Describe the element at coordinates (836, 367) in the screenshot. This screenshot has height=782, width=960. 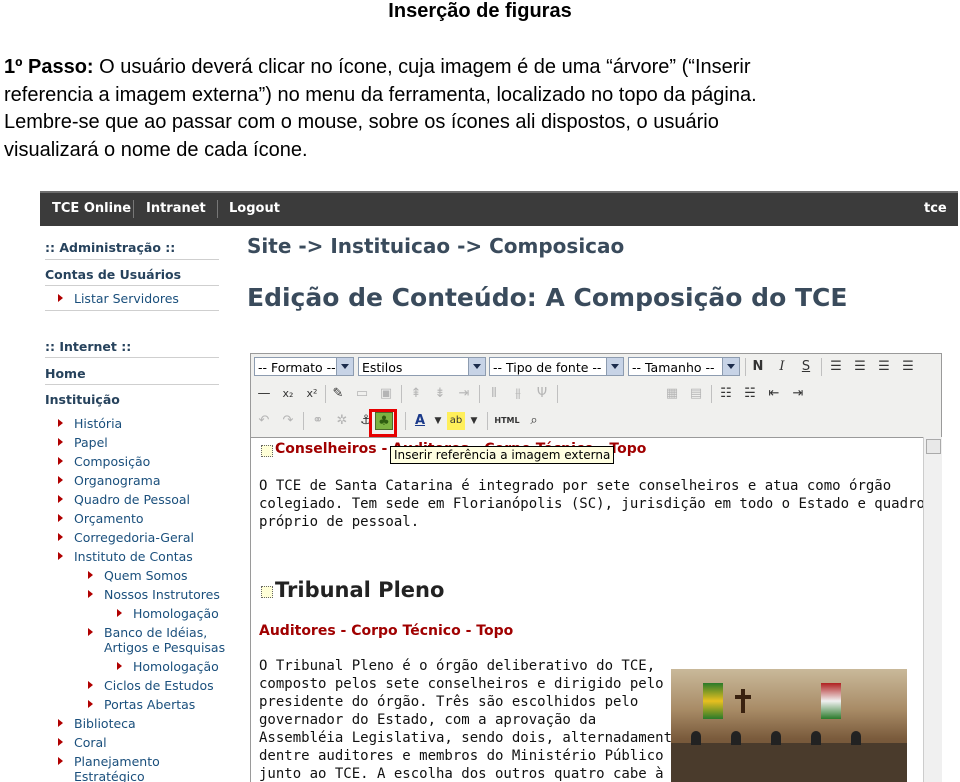
I see `align-left-icon: ☰` at that location.